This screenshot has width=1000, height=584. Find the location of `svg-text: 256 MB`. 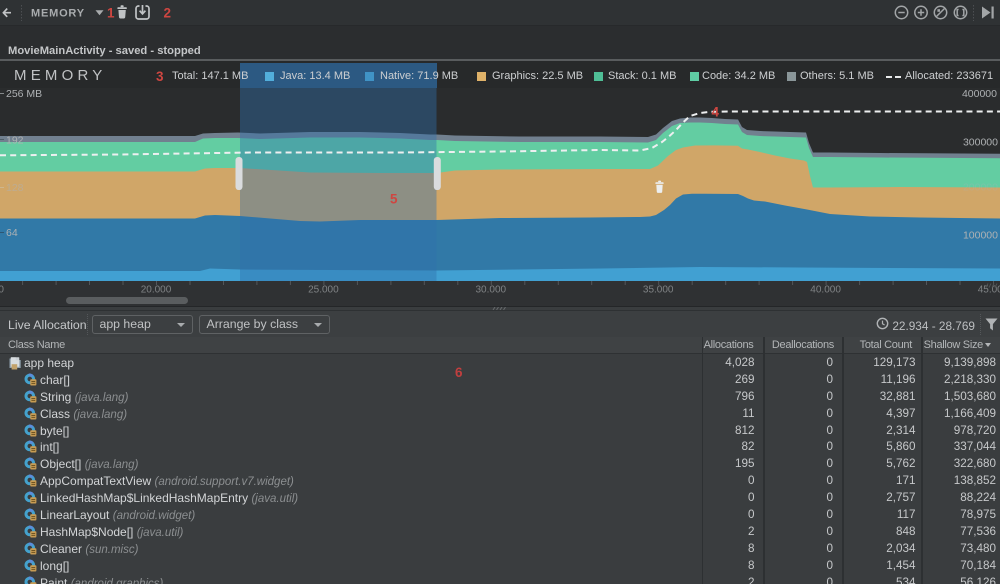

svg-text: 256 MB is located at coordinates (24, 94).